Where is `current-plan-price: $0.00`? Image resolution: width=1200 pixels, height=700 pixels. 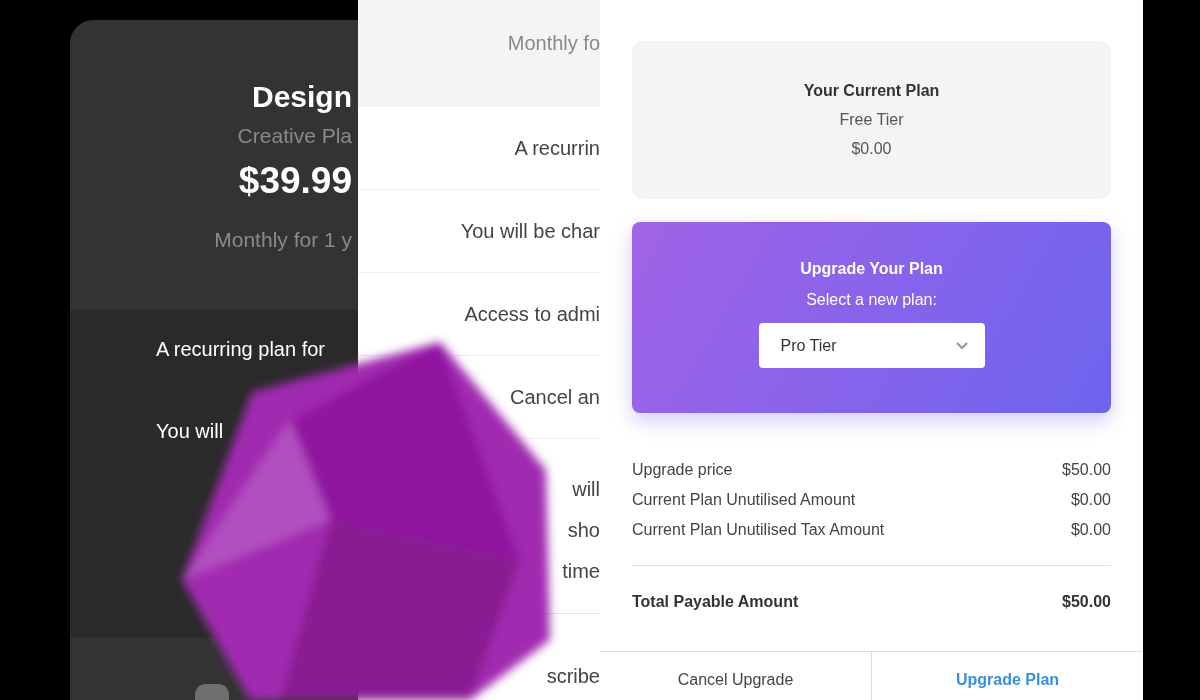 current-plan-price: $0.00 is located at coordinates (871, 149).